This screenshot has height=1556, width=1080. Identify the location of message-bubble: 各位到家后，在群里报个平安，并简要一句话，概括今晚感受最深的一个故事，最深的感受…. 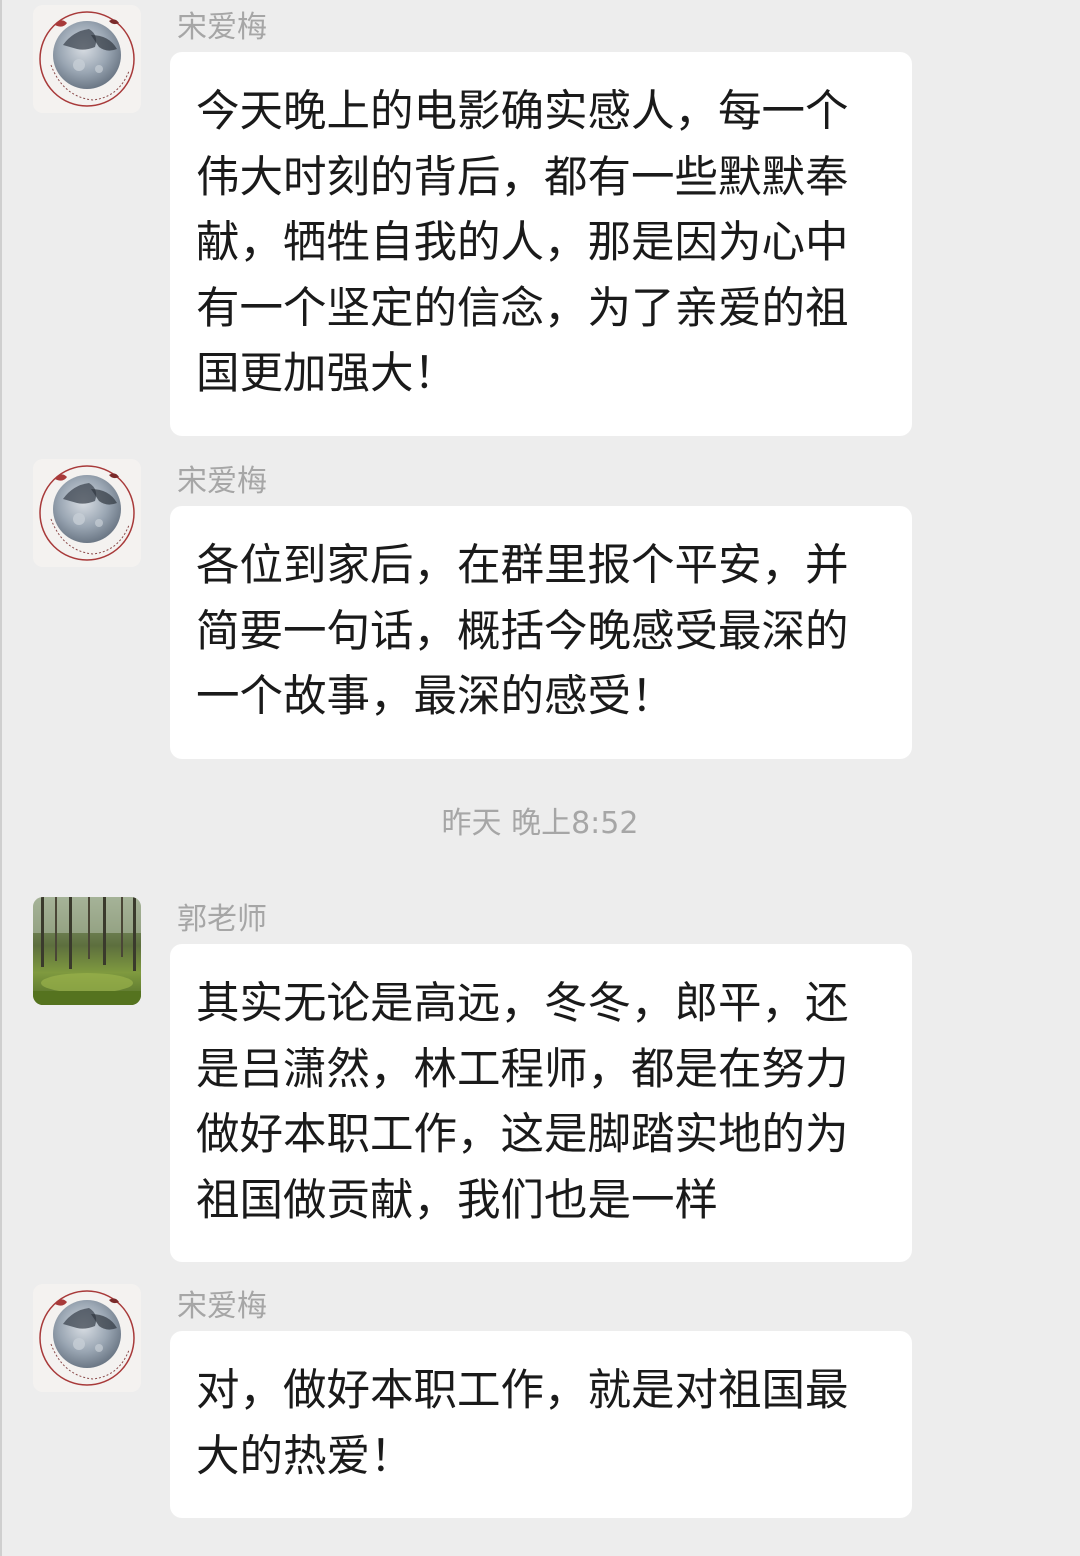
(541, 632).